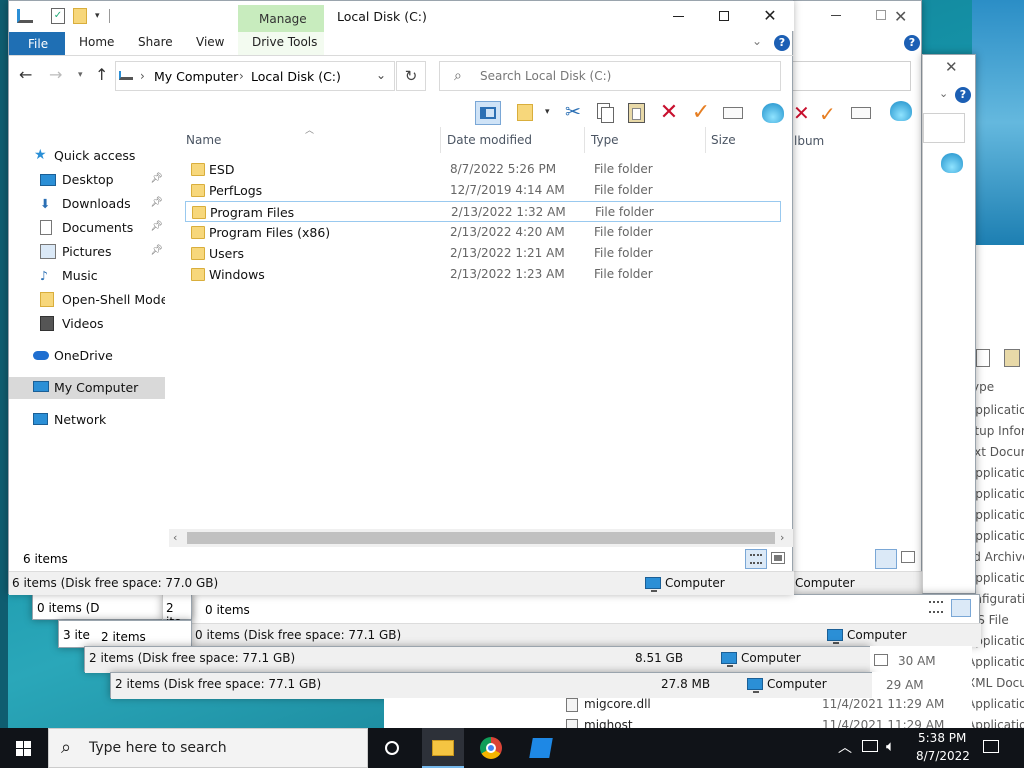  Describe the element at coordinates (845, 747) in the screenshot. I see `show-hidden-icons: ︿` at that location.